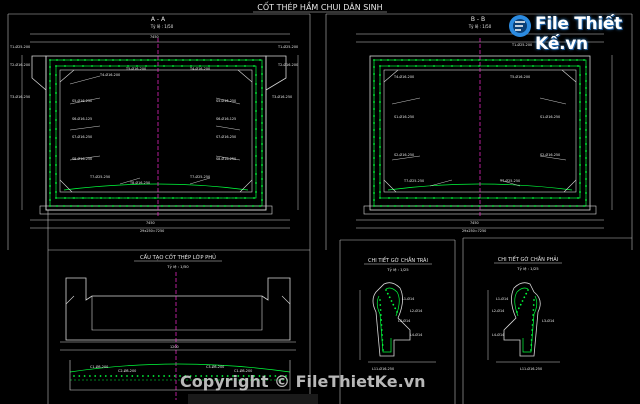 Image resolution: width=640 pixels, height=404 pixels. Describe the element at coordinates (99, 176) in the screenshot. I see `svg-text: T7-Ø25-250` at that location.